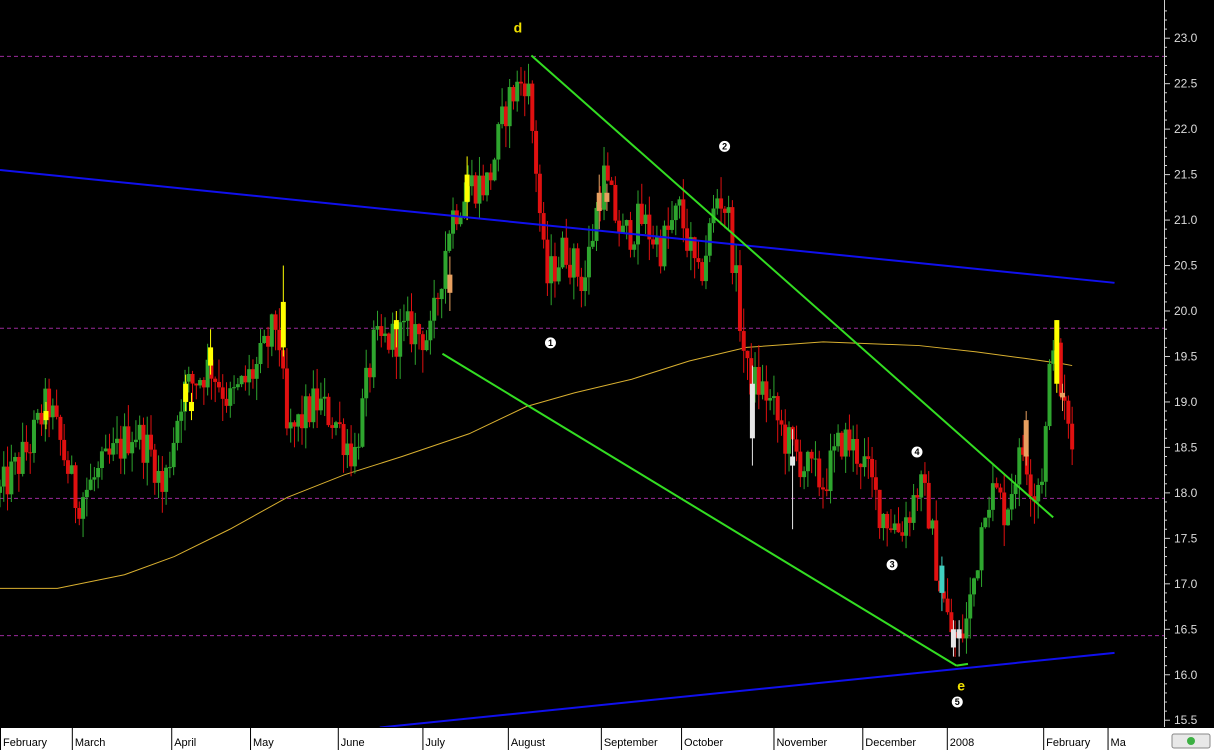  I want to click on y-tick-label: 16.0, so click(1186, 675).